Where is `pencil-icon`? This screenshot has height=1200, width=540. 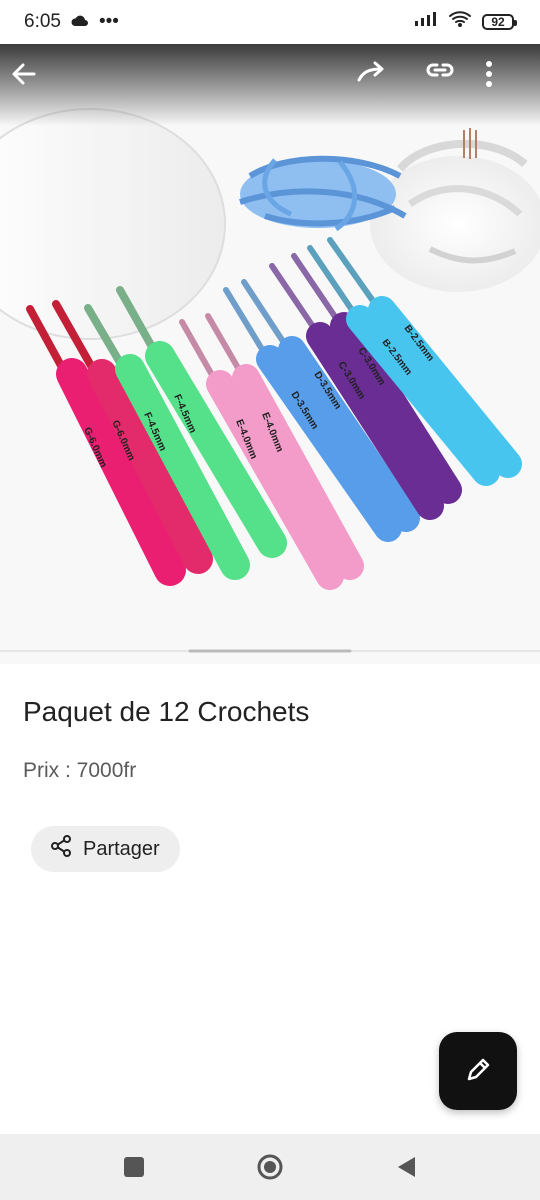
pencil-icon is located at coordinates (478, 1069).